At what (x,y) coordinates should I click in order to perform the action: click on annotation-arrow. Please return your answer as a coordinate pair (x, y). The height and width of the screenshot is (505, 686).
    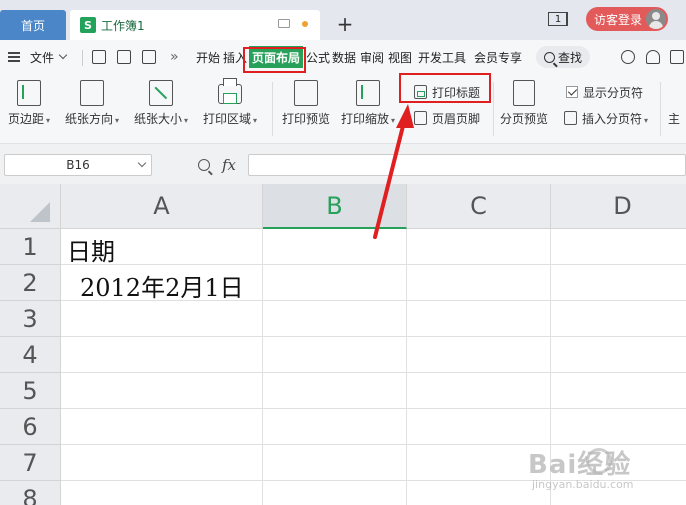
    Looking at the image, I should click on (393, 171).